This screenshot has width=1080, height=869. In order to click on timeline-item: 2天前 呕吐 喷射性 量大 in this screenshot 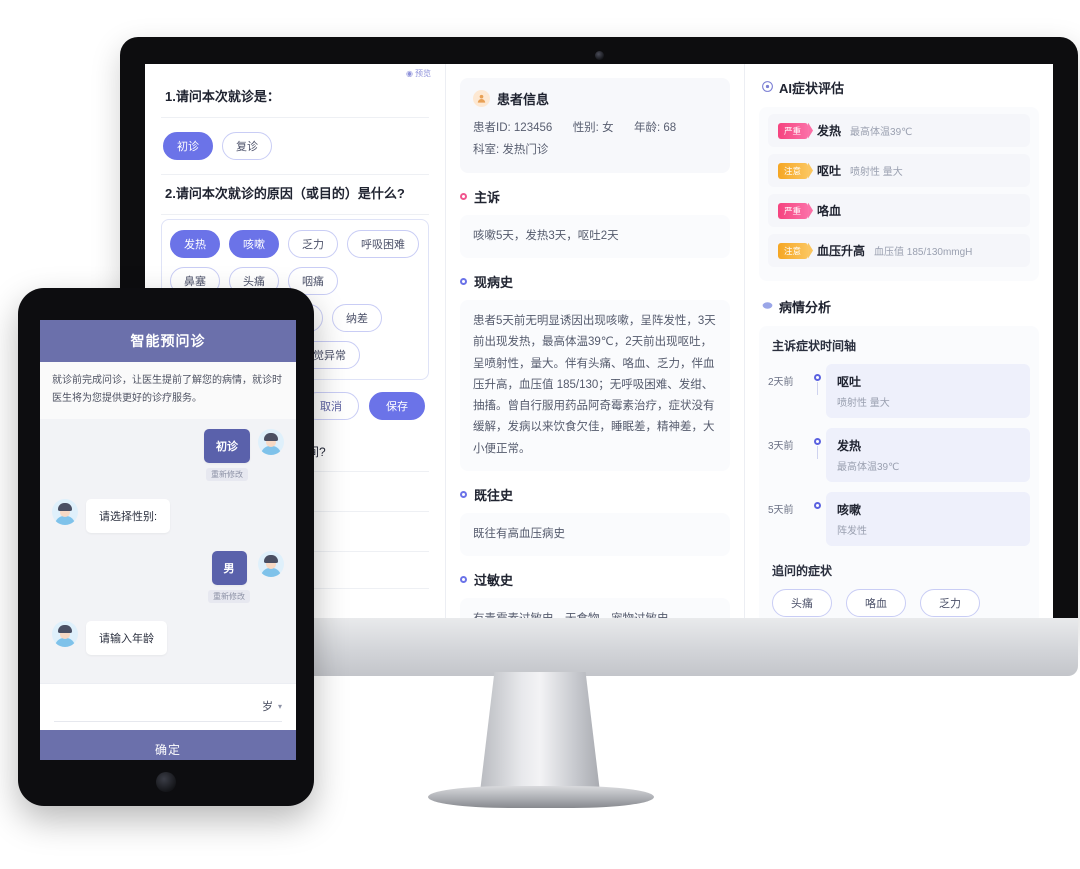, I will do `click(899, 391)`.